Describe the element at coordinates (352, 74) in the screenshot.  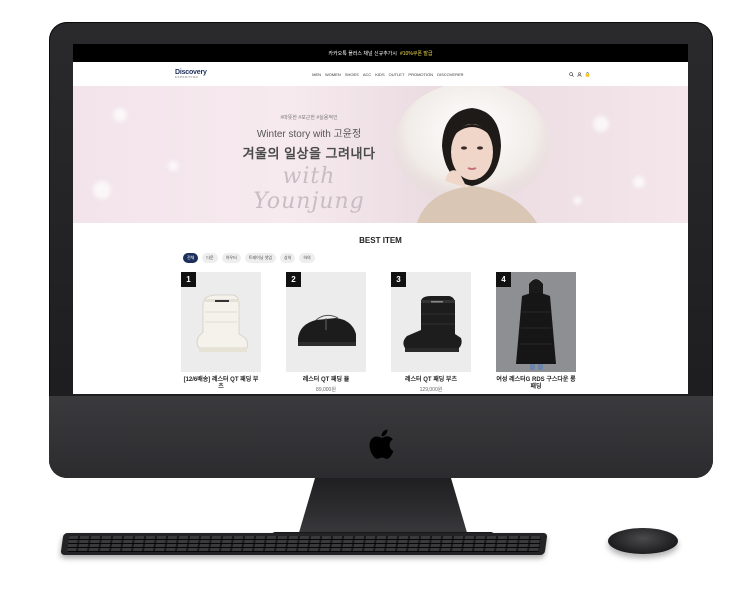
I see `nav-item-shoes: SHOES` at that location.